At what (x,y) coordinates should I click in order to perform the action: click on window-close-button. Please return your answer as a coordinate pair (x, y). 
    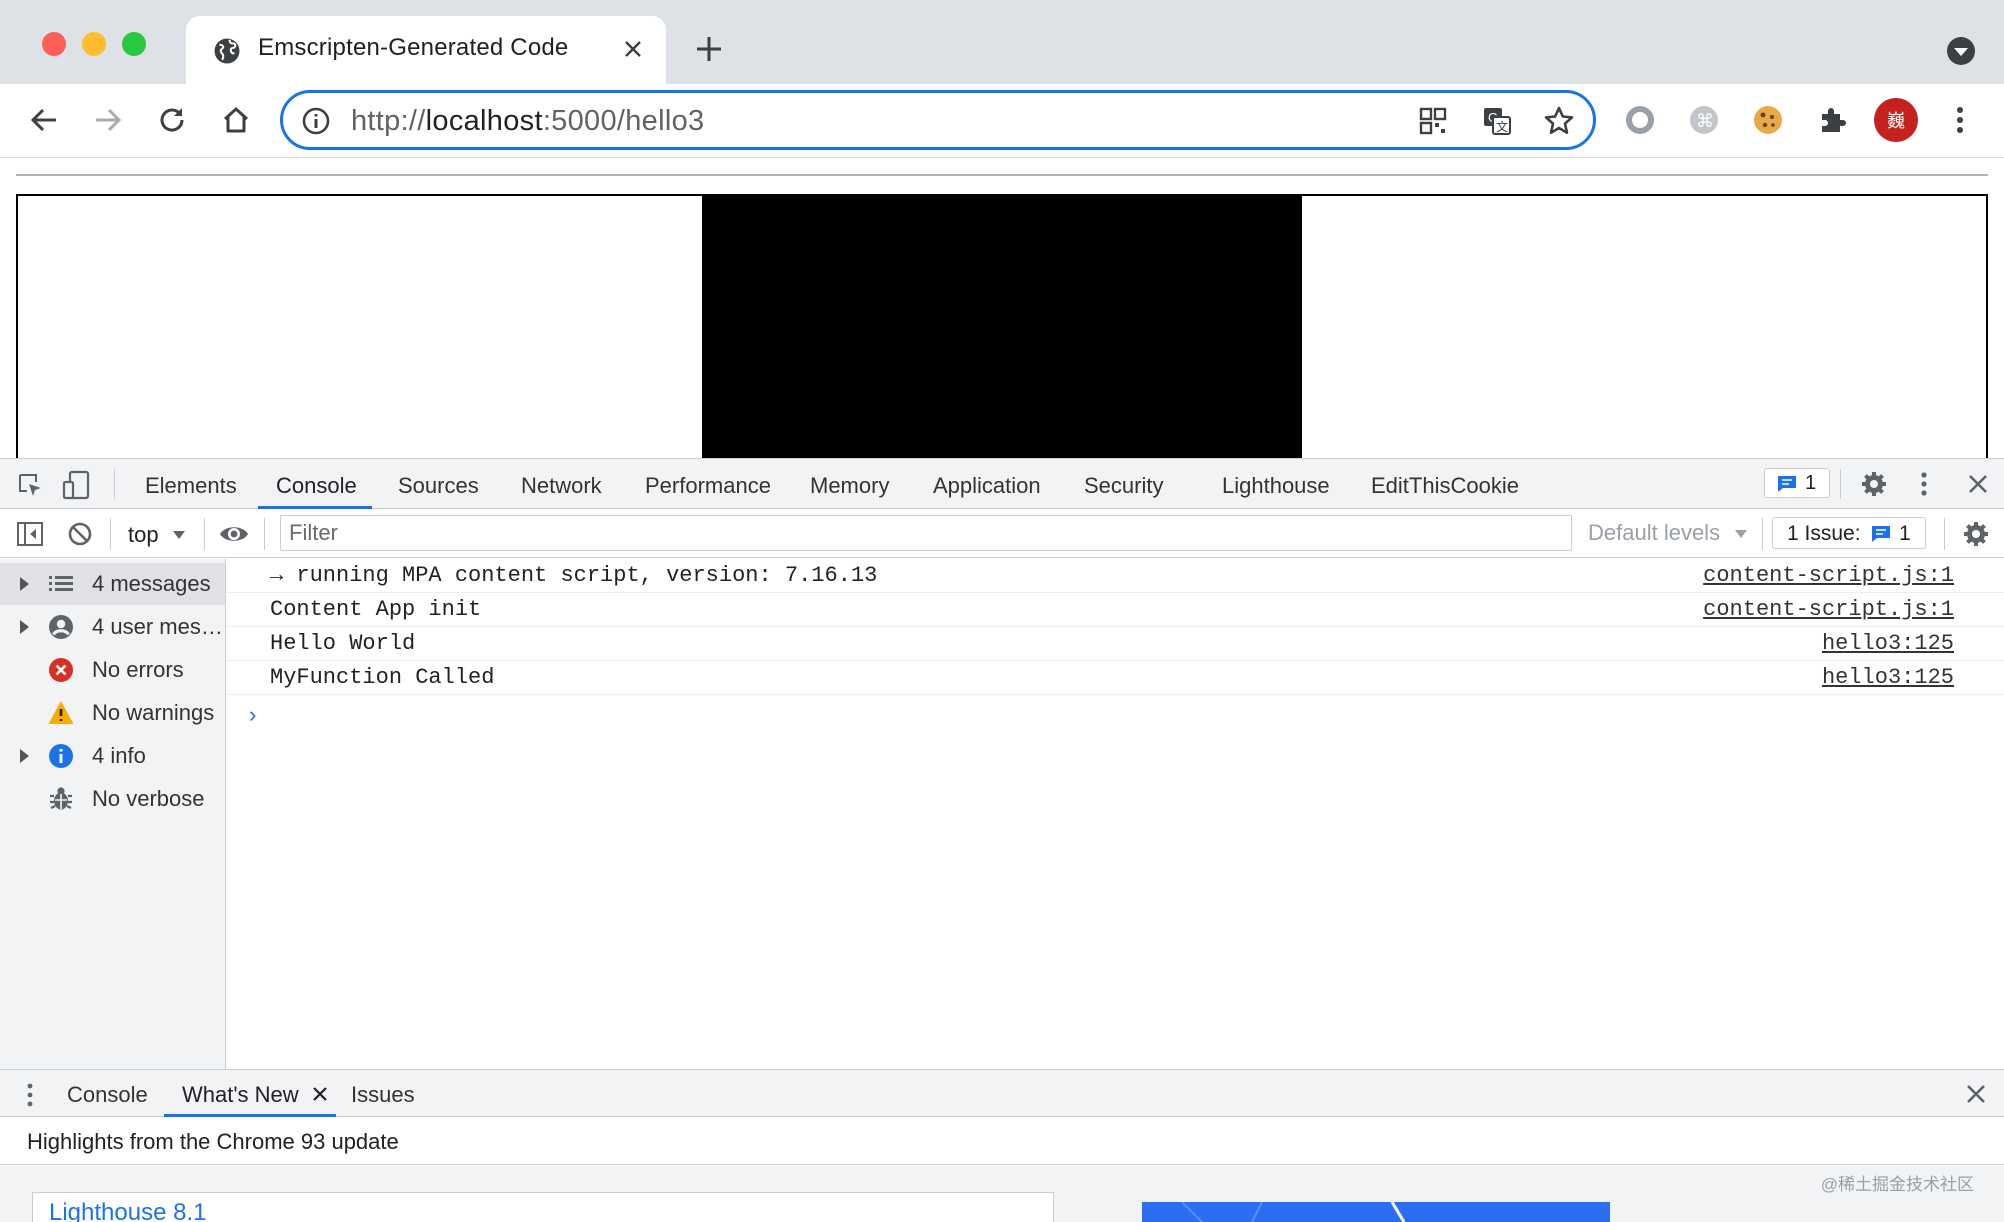
    Looking at the image, I should click on (54, 44).